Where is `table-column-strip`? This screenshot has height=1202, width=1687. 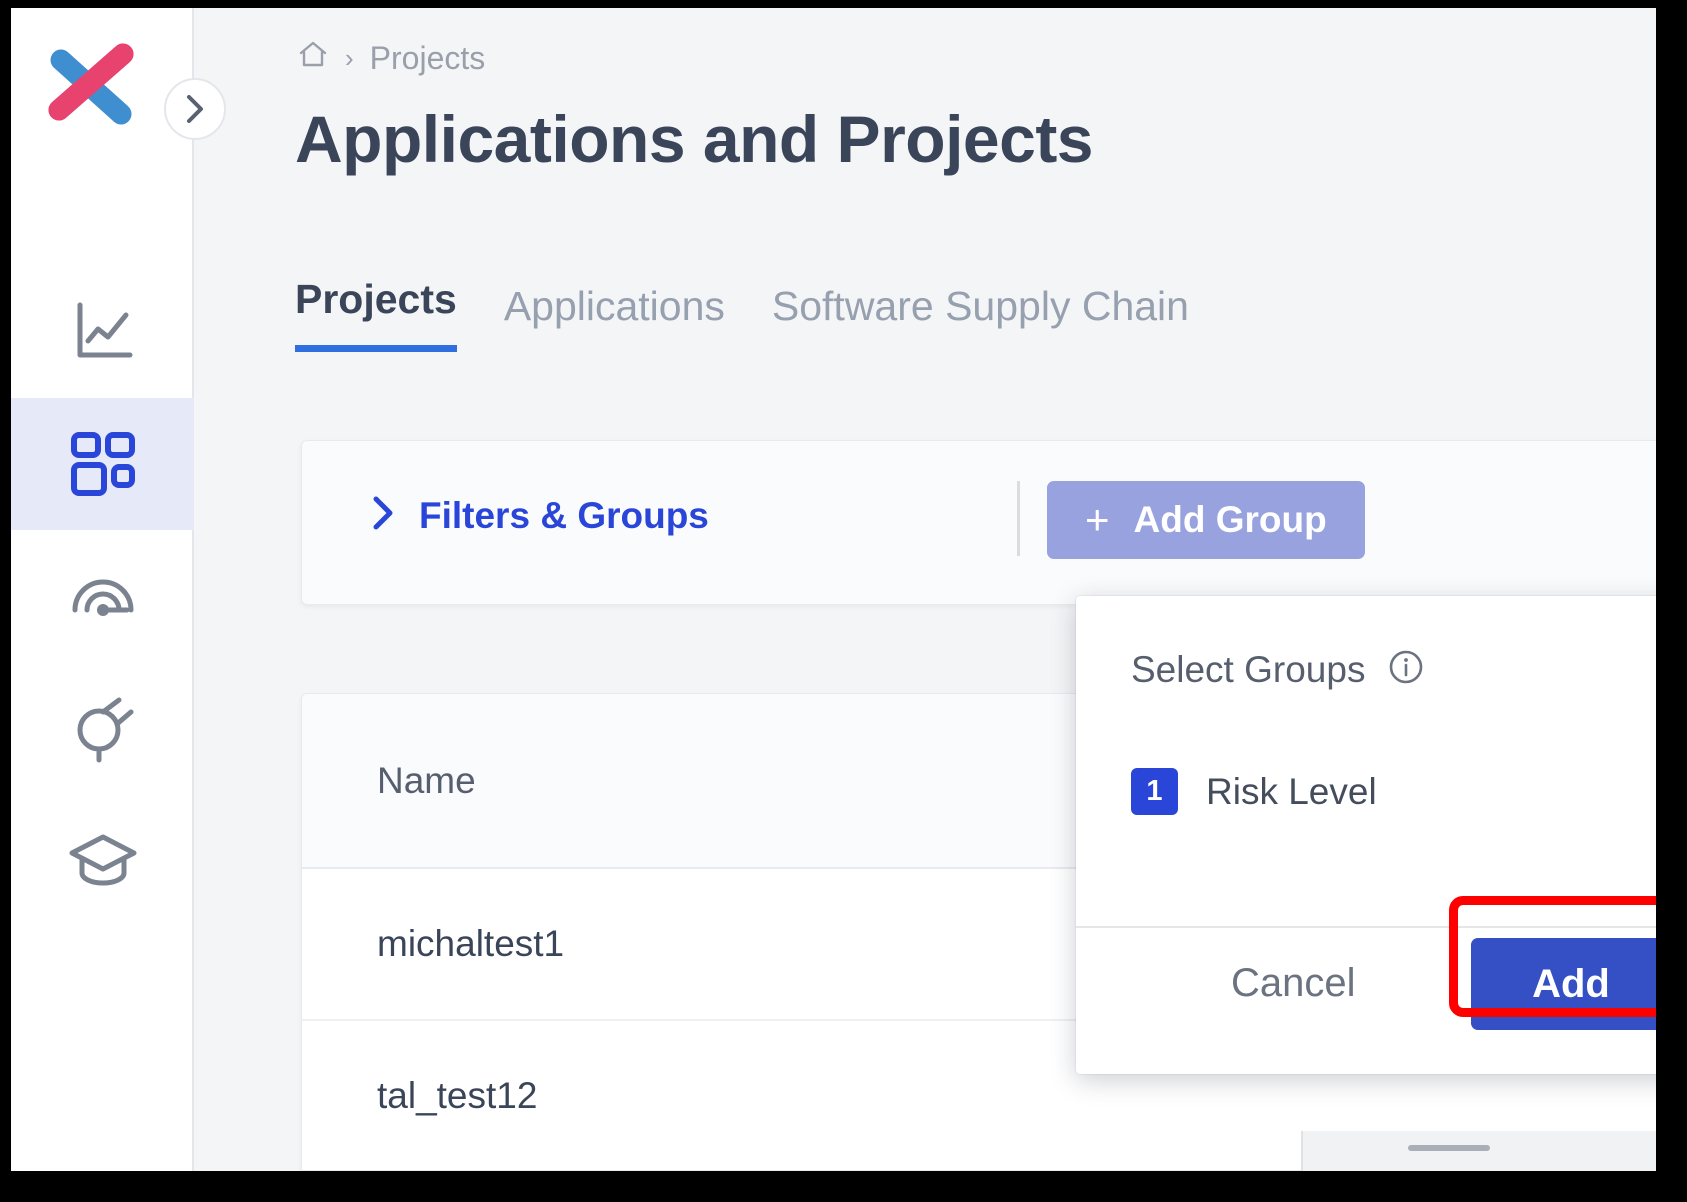
table-column-strip is located at coordinates (1478, 1151).